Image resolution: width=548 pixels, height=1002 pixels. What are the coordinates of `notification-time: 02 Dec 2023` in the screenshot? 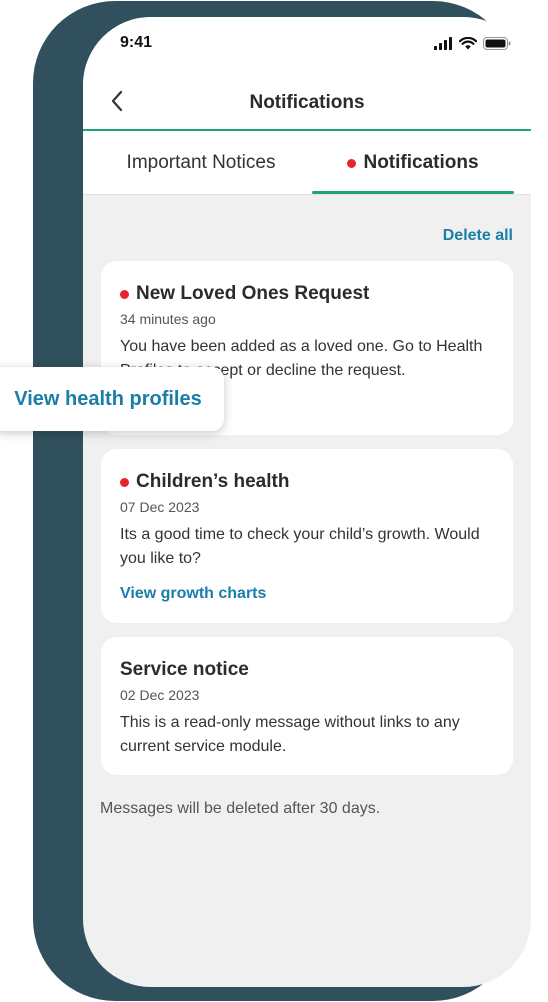 It's located at (160, 695).